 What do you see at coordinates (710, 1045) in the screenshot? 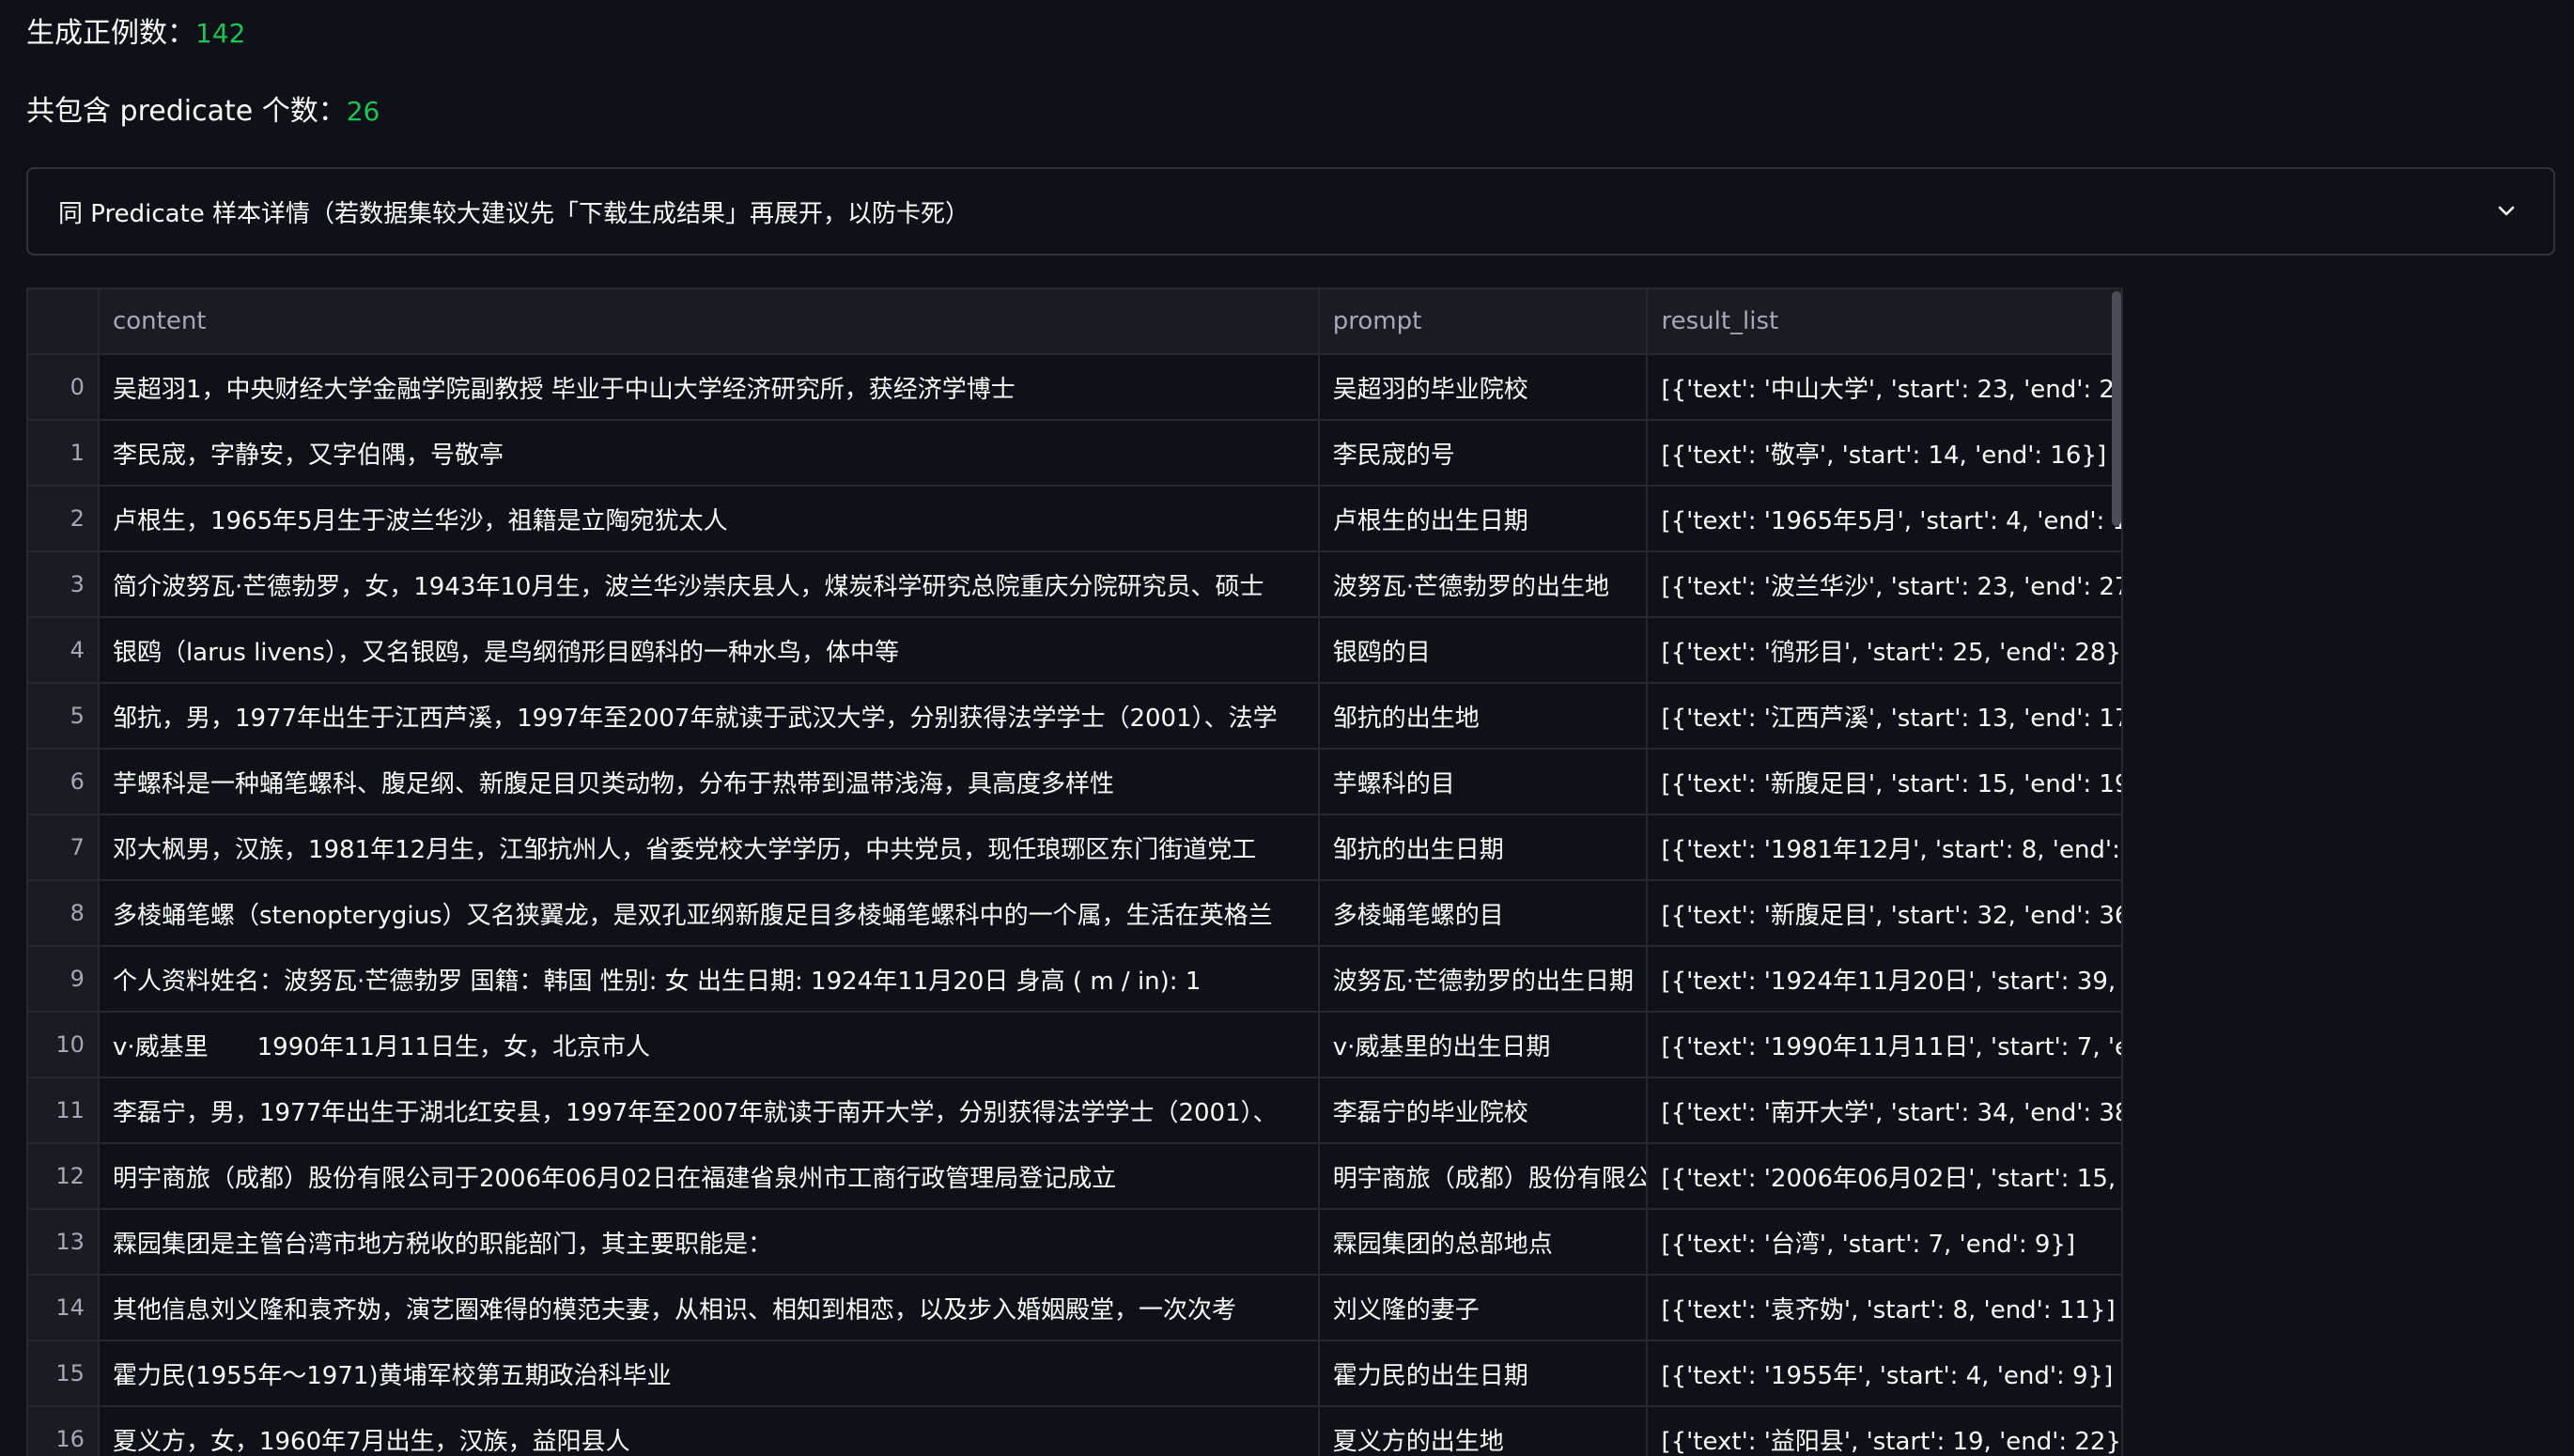
I see `content-cell: v·威基里 1990年11月11日生，女，北京市人` at bounding box center [710, 1045].